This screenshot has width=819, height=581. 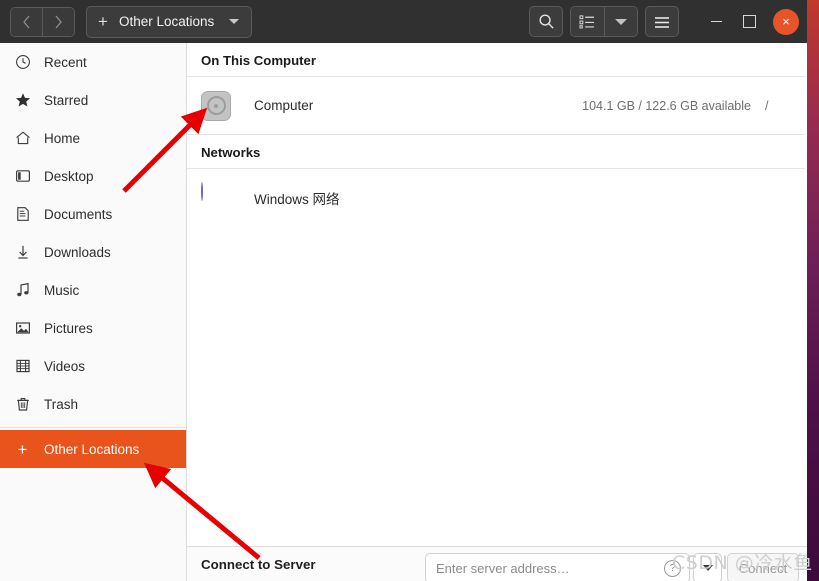 What do you see at coordinates (742, 563) in the screenshot?
I see `watermark: CSDN @冷水鱼` at bounding box center [742, 563].